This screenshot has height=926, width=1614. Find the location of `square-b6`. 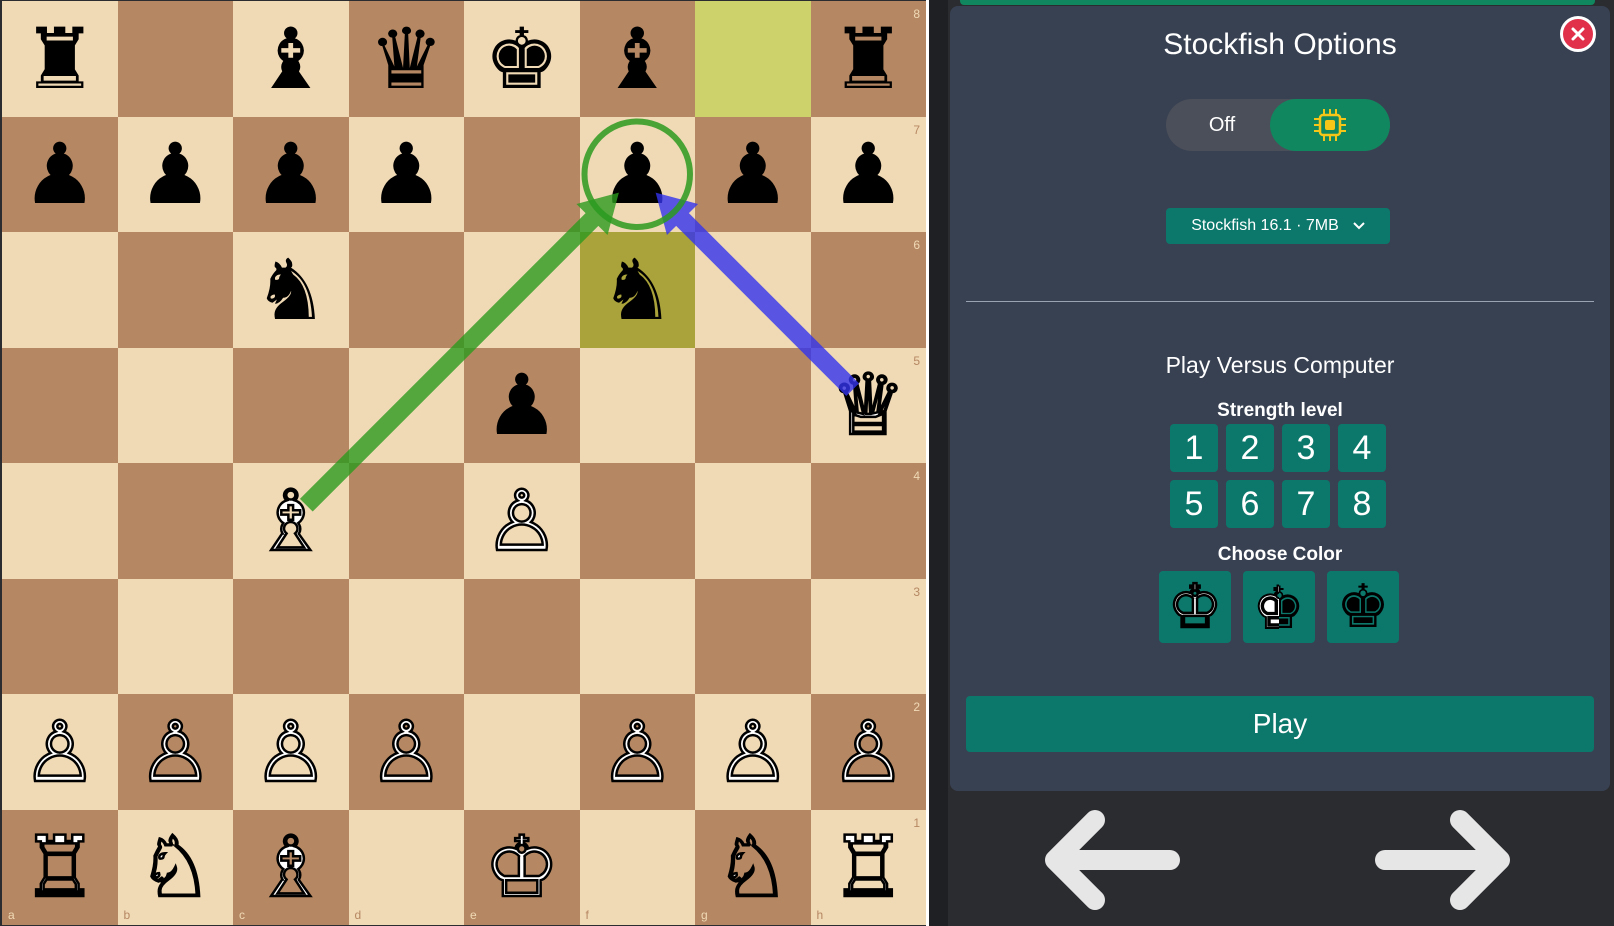

square-b6 is located at coordinates (175, 290).